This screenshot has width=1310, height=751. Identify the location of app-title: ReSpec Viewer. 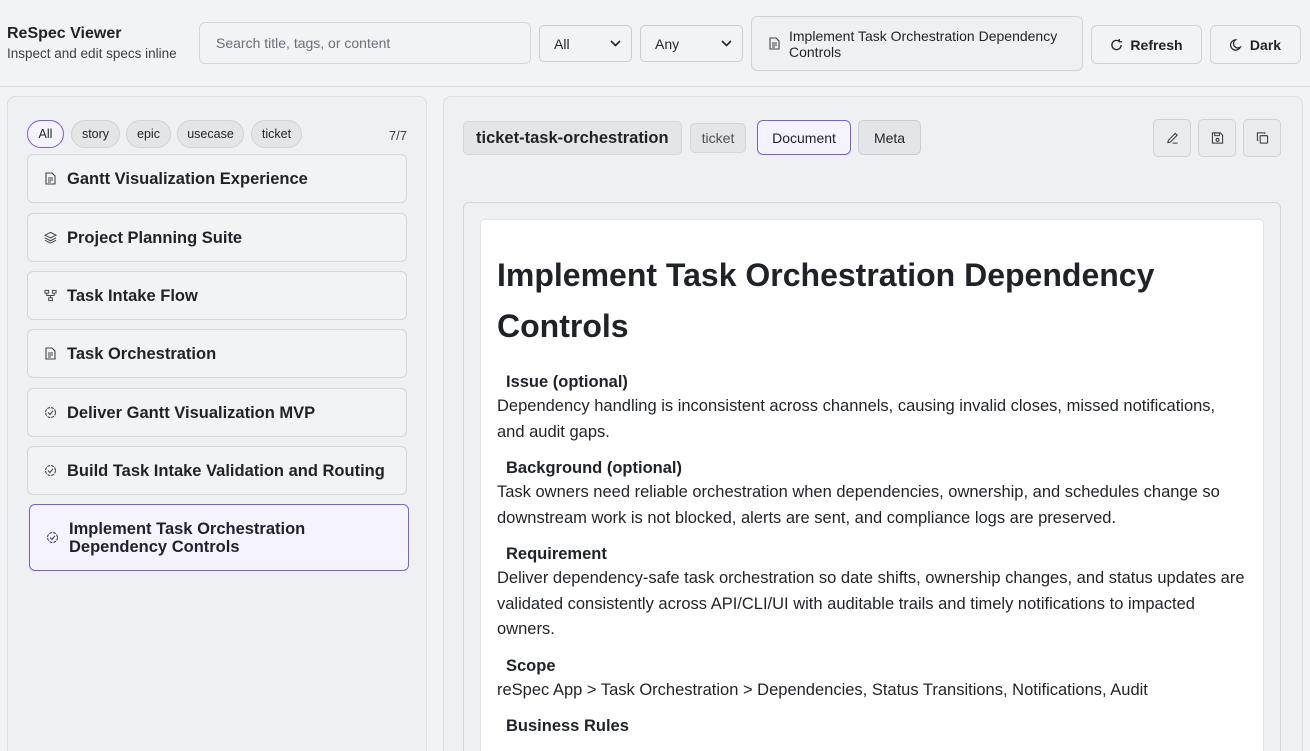
(64, 33).